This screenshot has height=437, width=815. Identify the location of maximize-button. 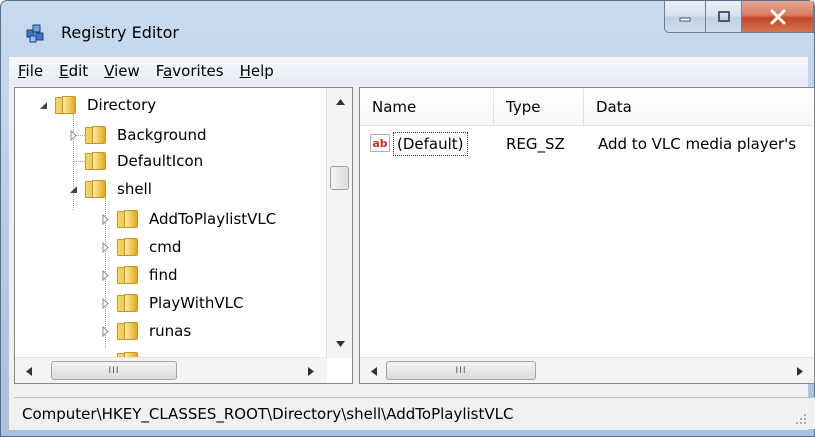
(724, 17).